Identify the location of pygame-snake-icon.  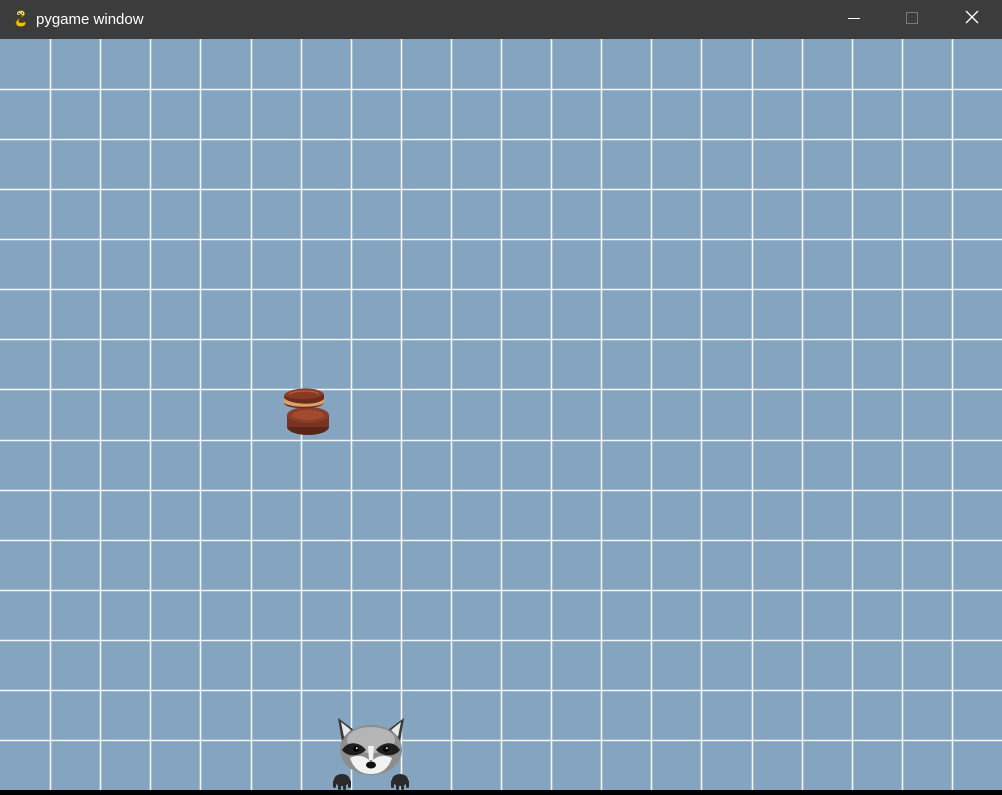
(21, 19).